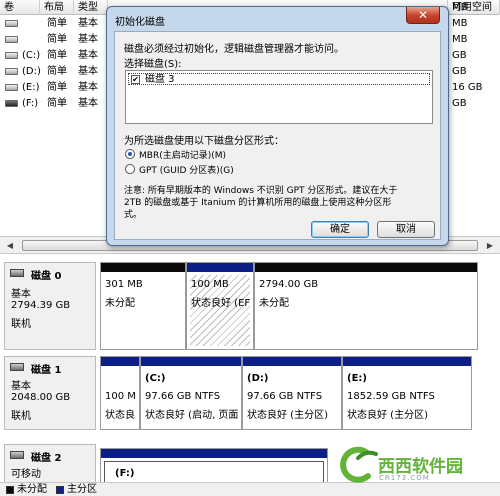  Describe the element at coordinates (135, 79) in the screenshot. I see `disk-3-checkbox: ✔` at that location.